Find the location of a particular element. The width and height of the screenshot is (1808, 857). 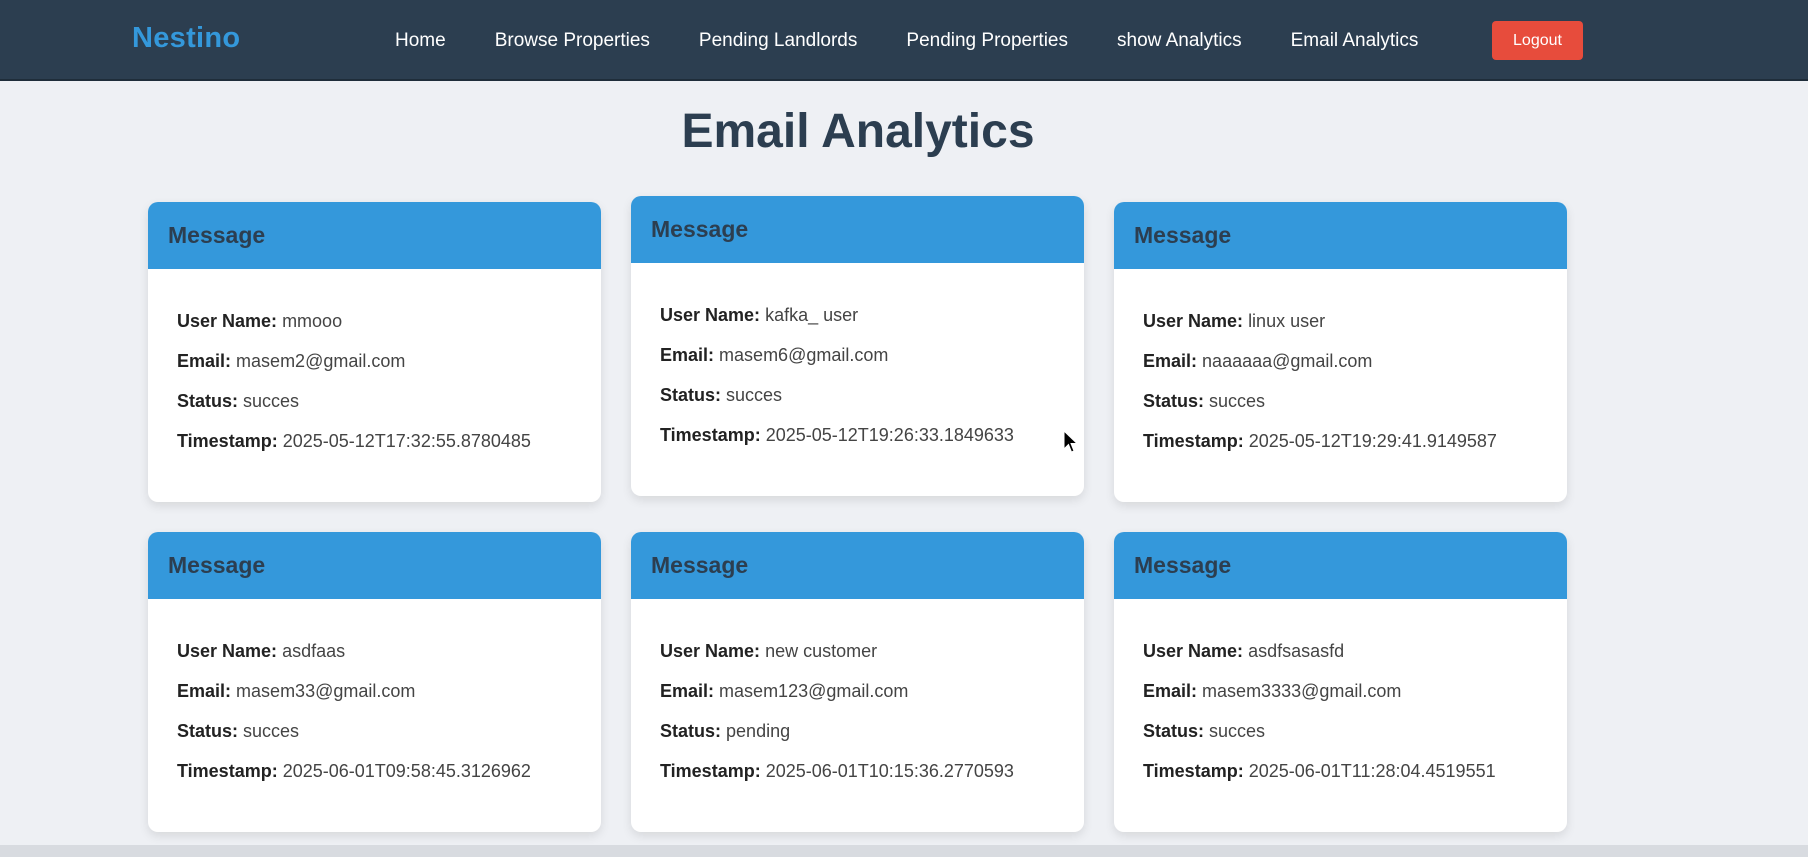

timestamp-field: Timestamp: 2025-05-12T19:29:41.9149587 is located at coordinates (1355, 450).